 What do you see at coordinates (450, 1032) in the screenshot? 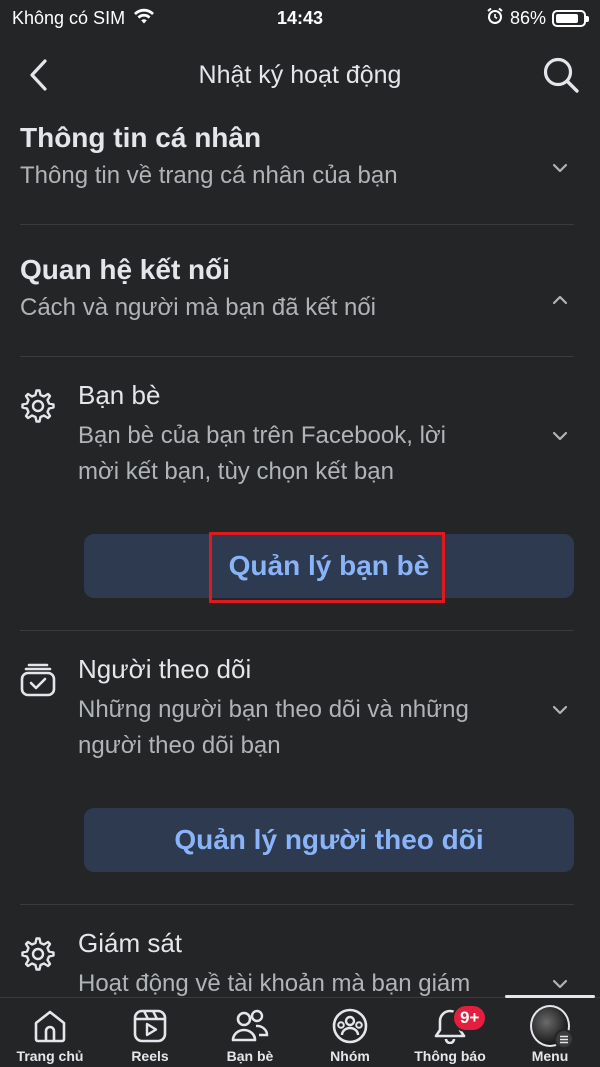
I see `tab-notifications: 9+ Thông báo` at bounding box center [450, 1032].